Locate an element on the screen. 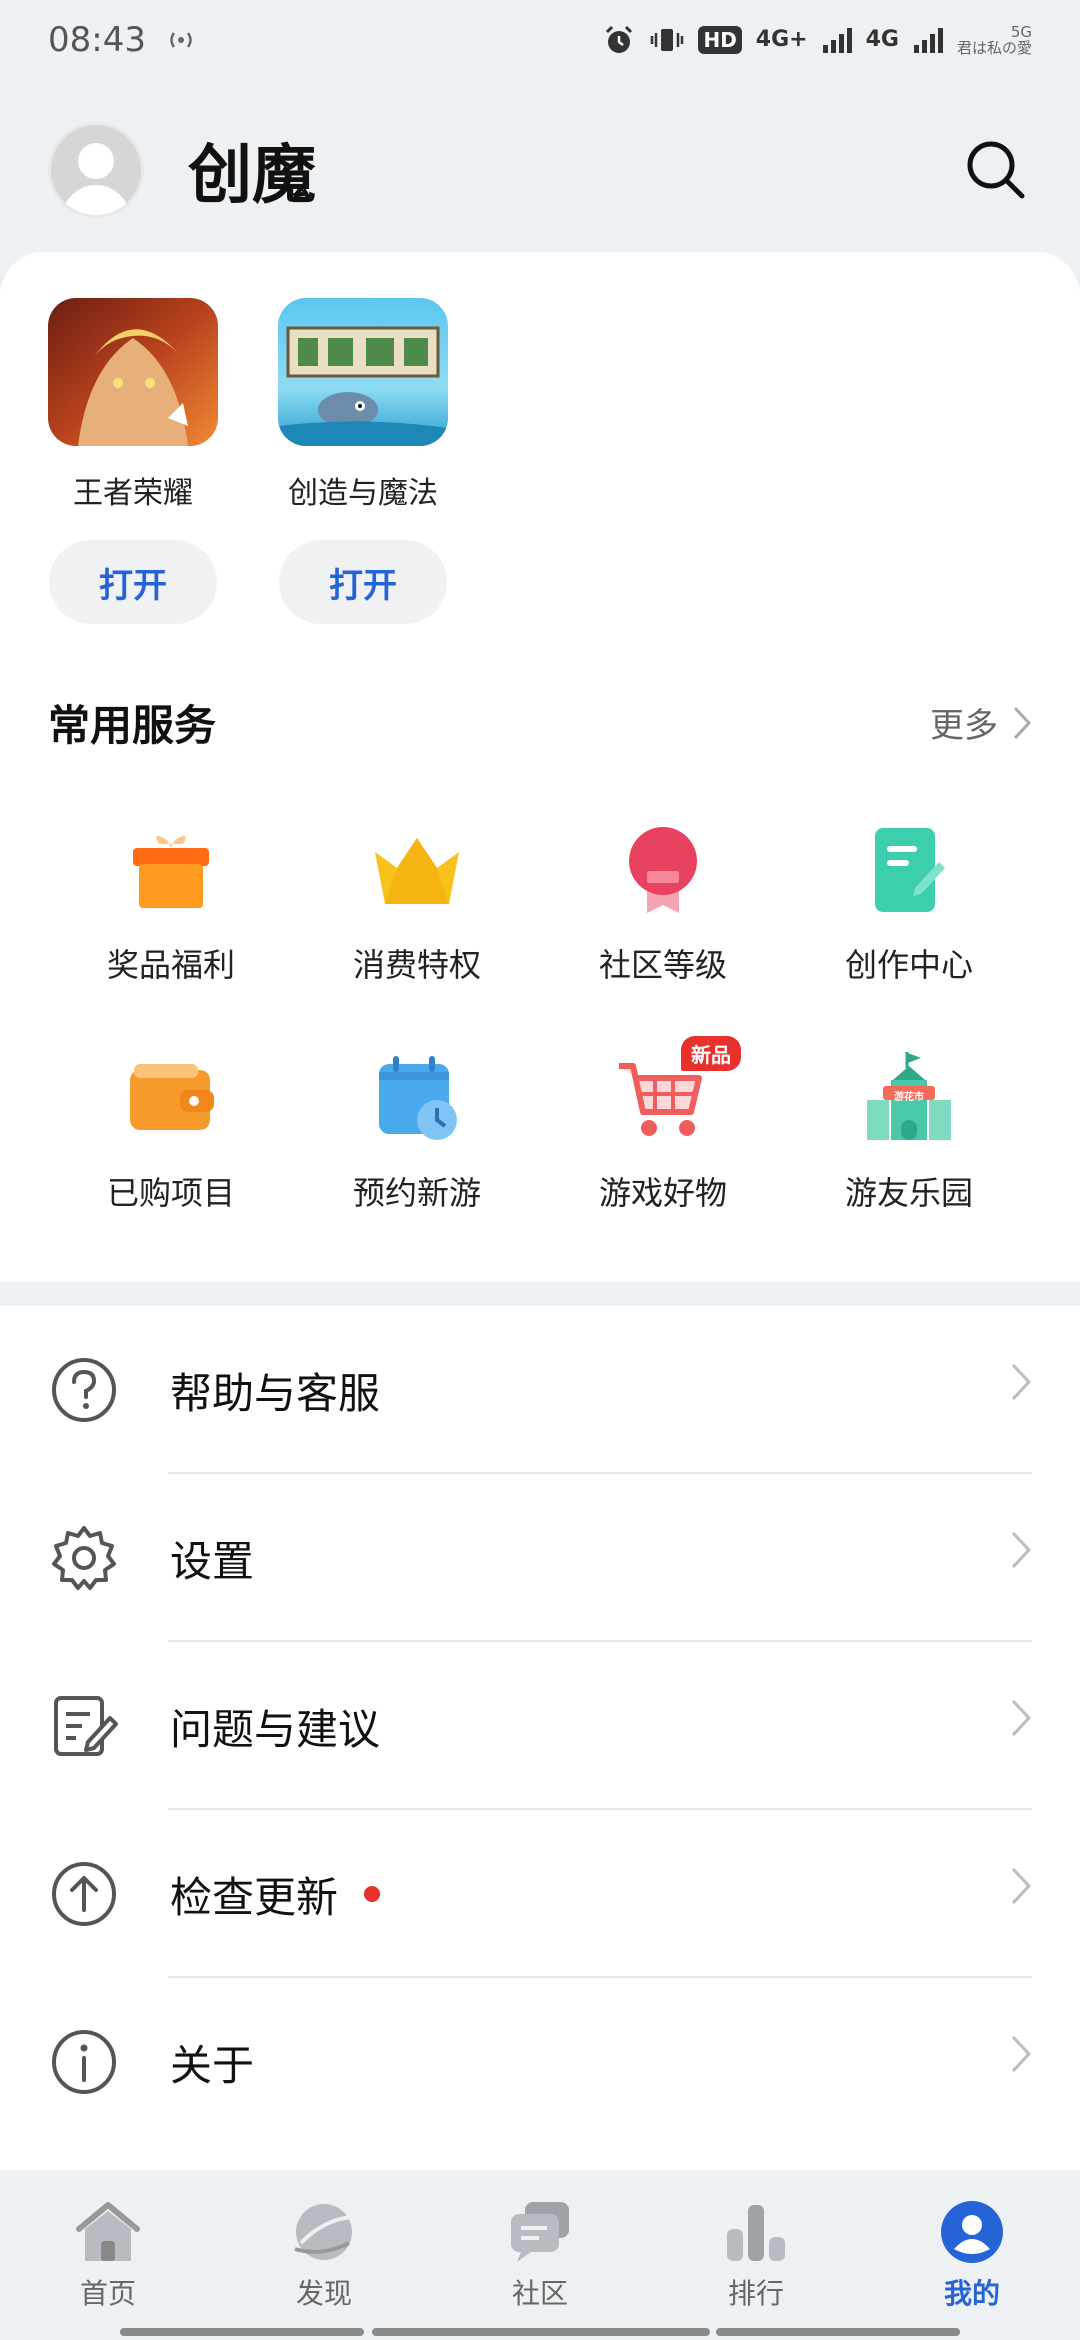 Image resolution: width=1080 pixels, height=2340 pixels. honor-of-kings-icon is located at coordinates (133, 372).